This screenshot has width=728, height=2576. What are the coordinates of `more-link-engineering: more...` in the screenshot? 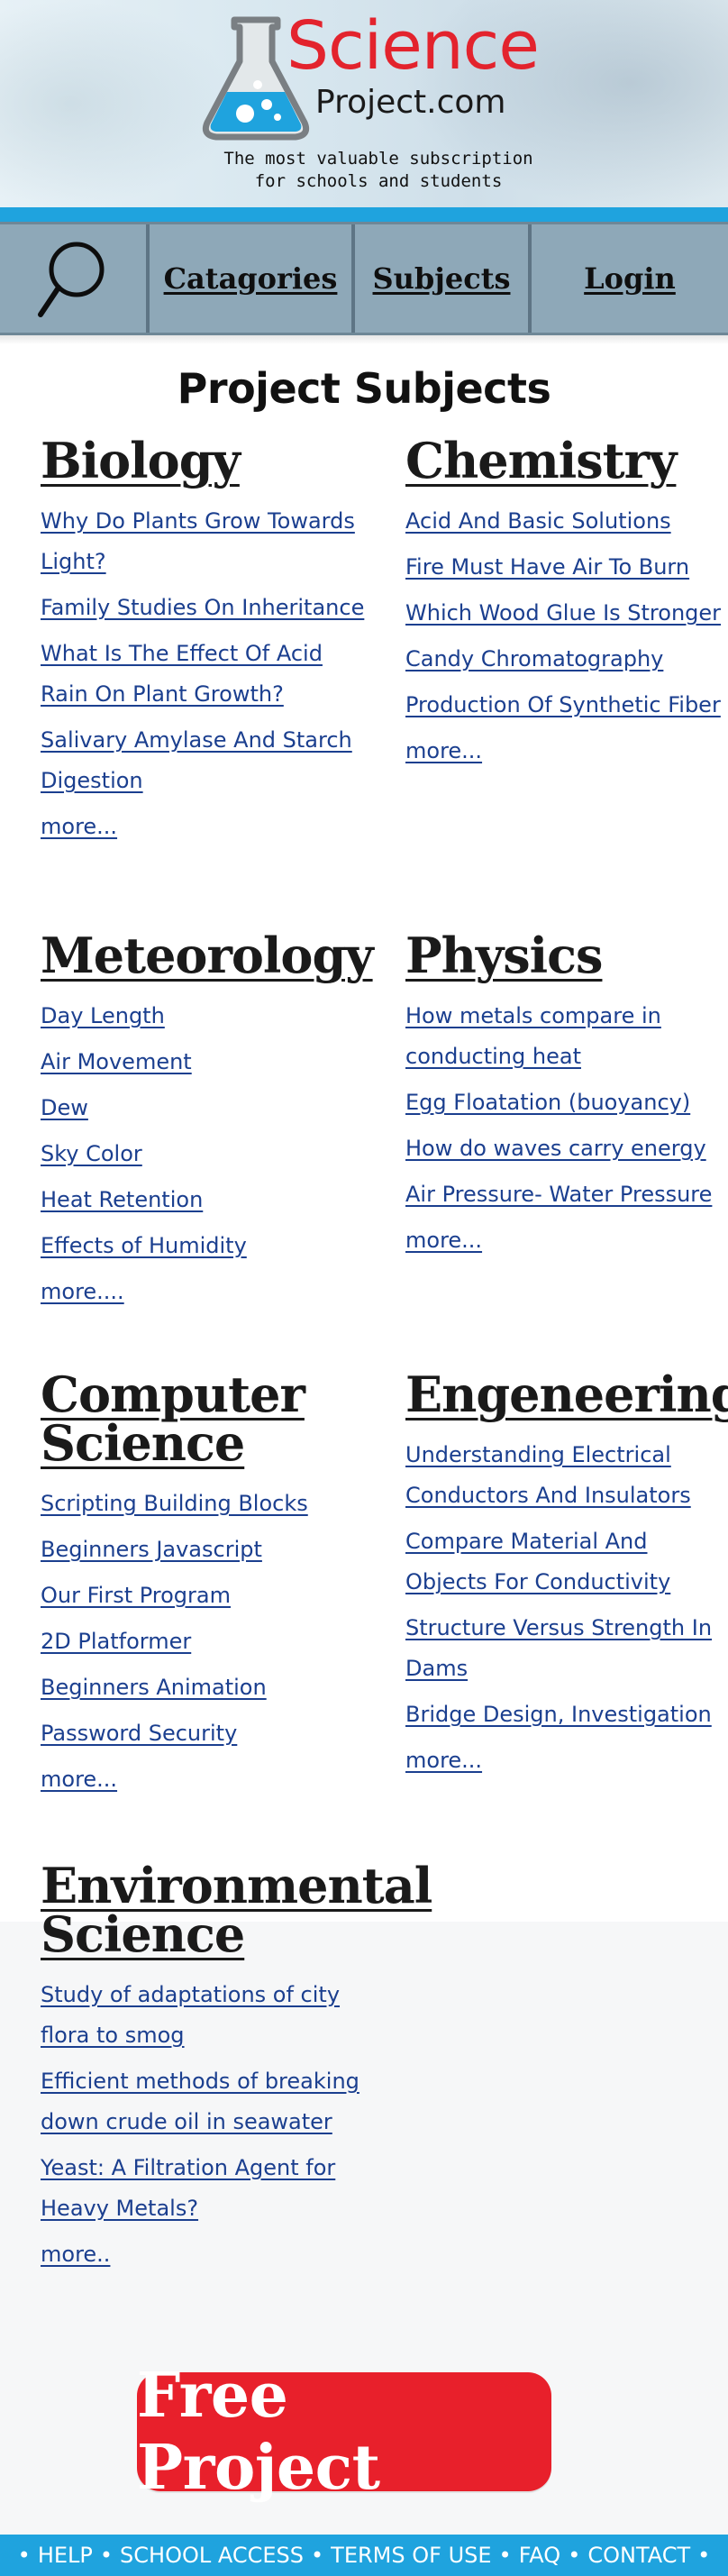 It's located at (444, 1760).